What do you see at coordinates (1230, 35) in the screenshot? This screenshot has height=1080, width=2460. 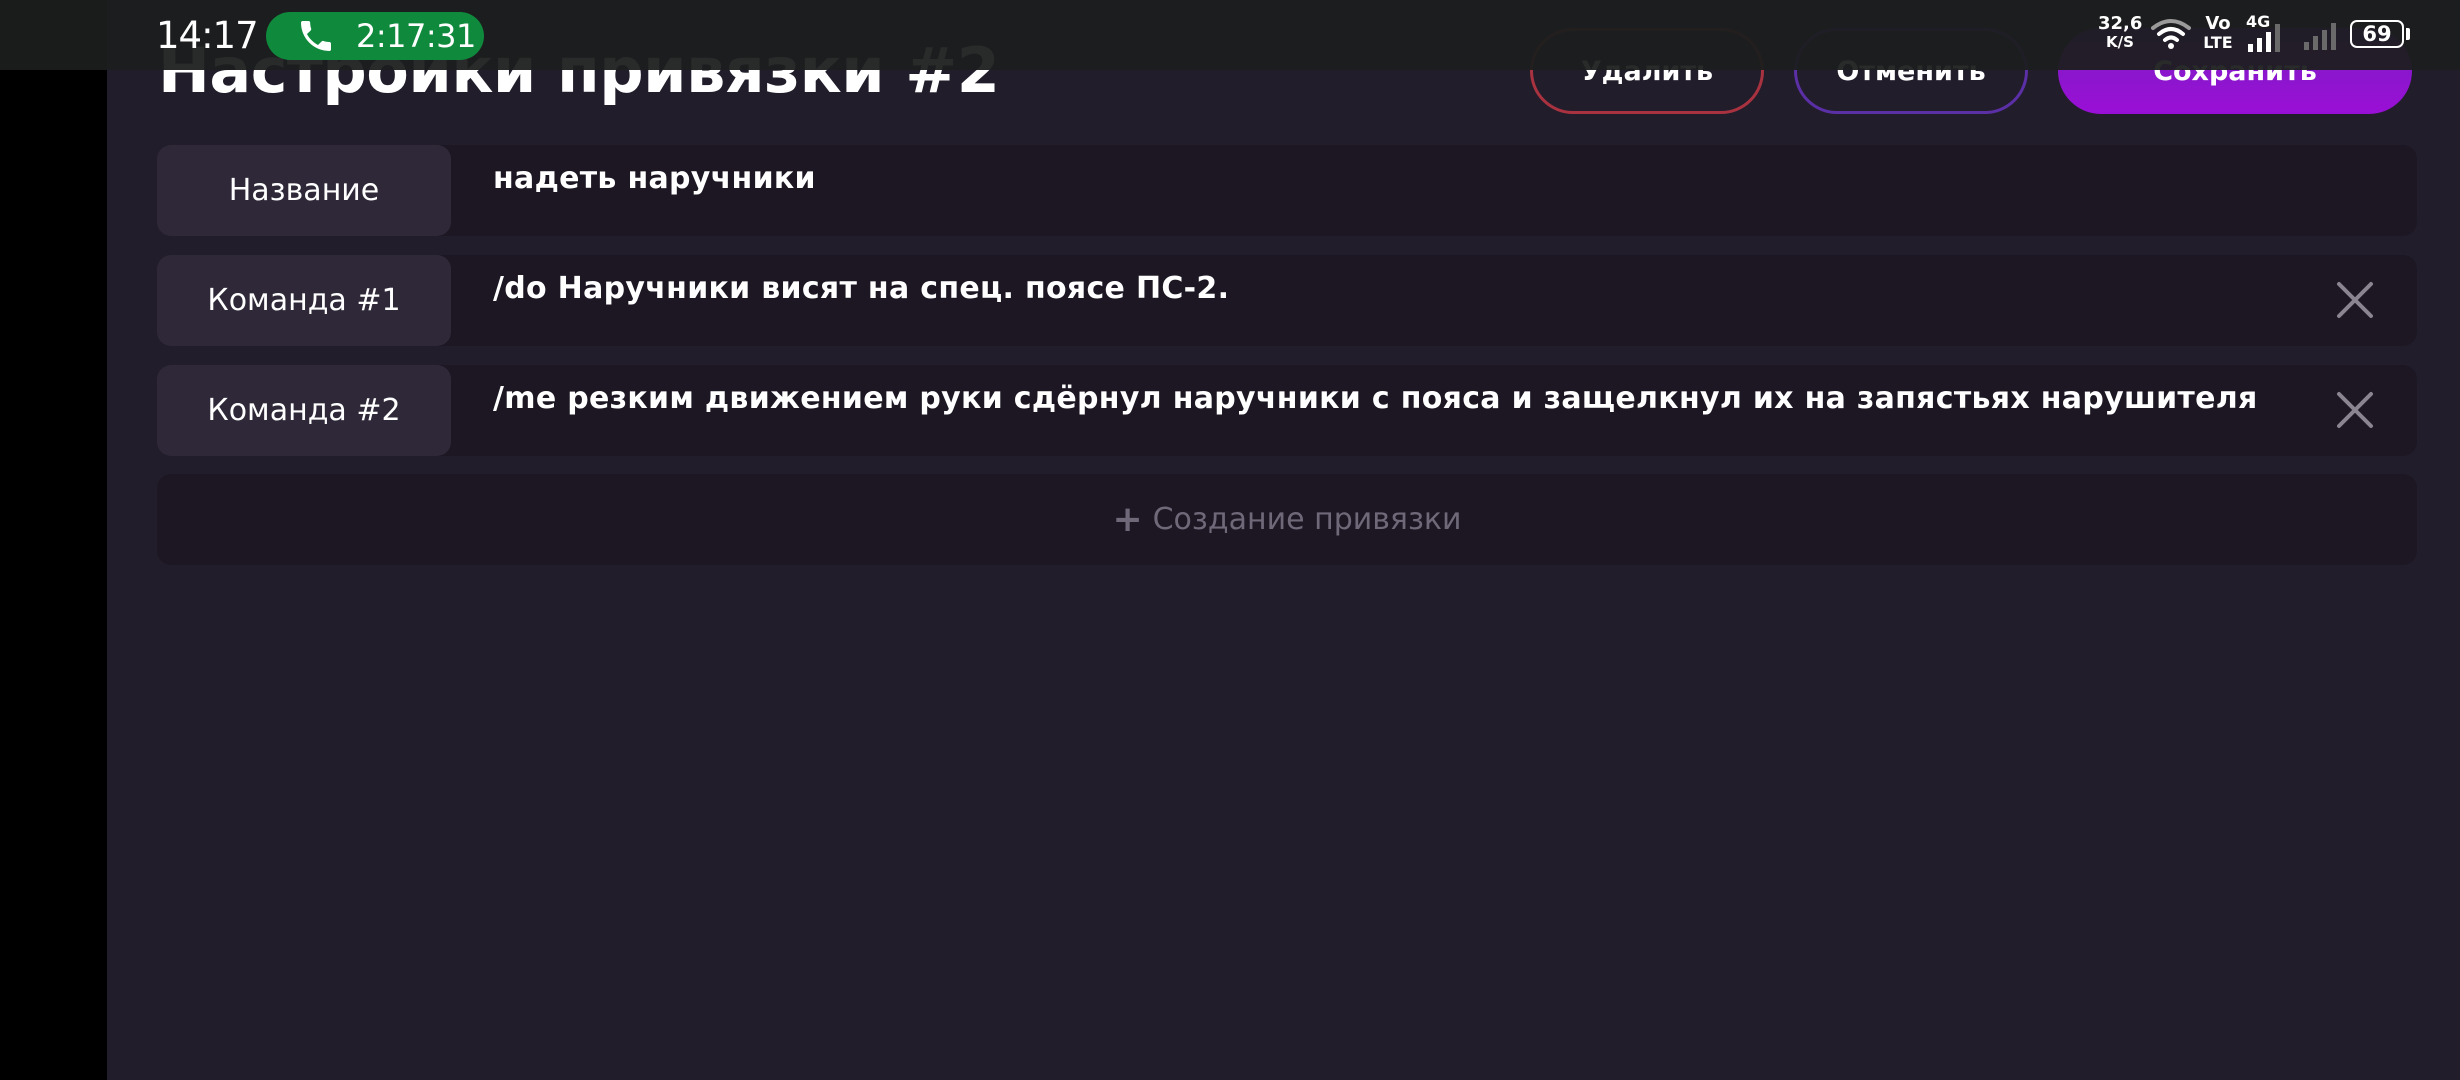 I see `status-bar: 14:17 2:17:31 32,6 K/S Vo LTE 4G 69` at bounding box center [1230, 35].